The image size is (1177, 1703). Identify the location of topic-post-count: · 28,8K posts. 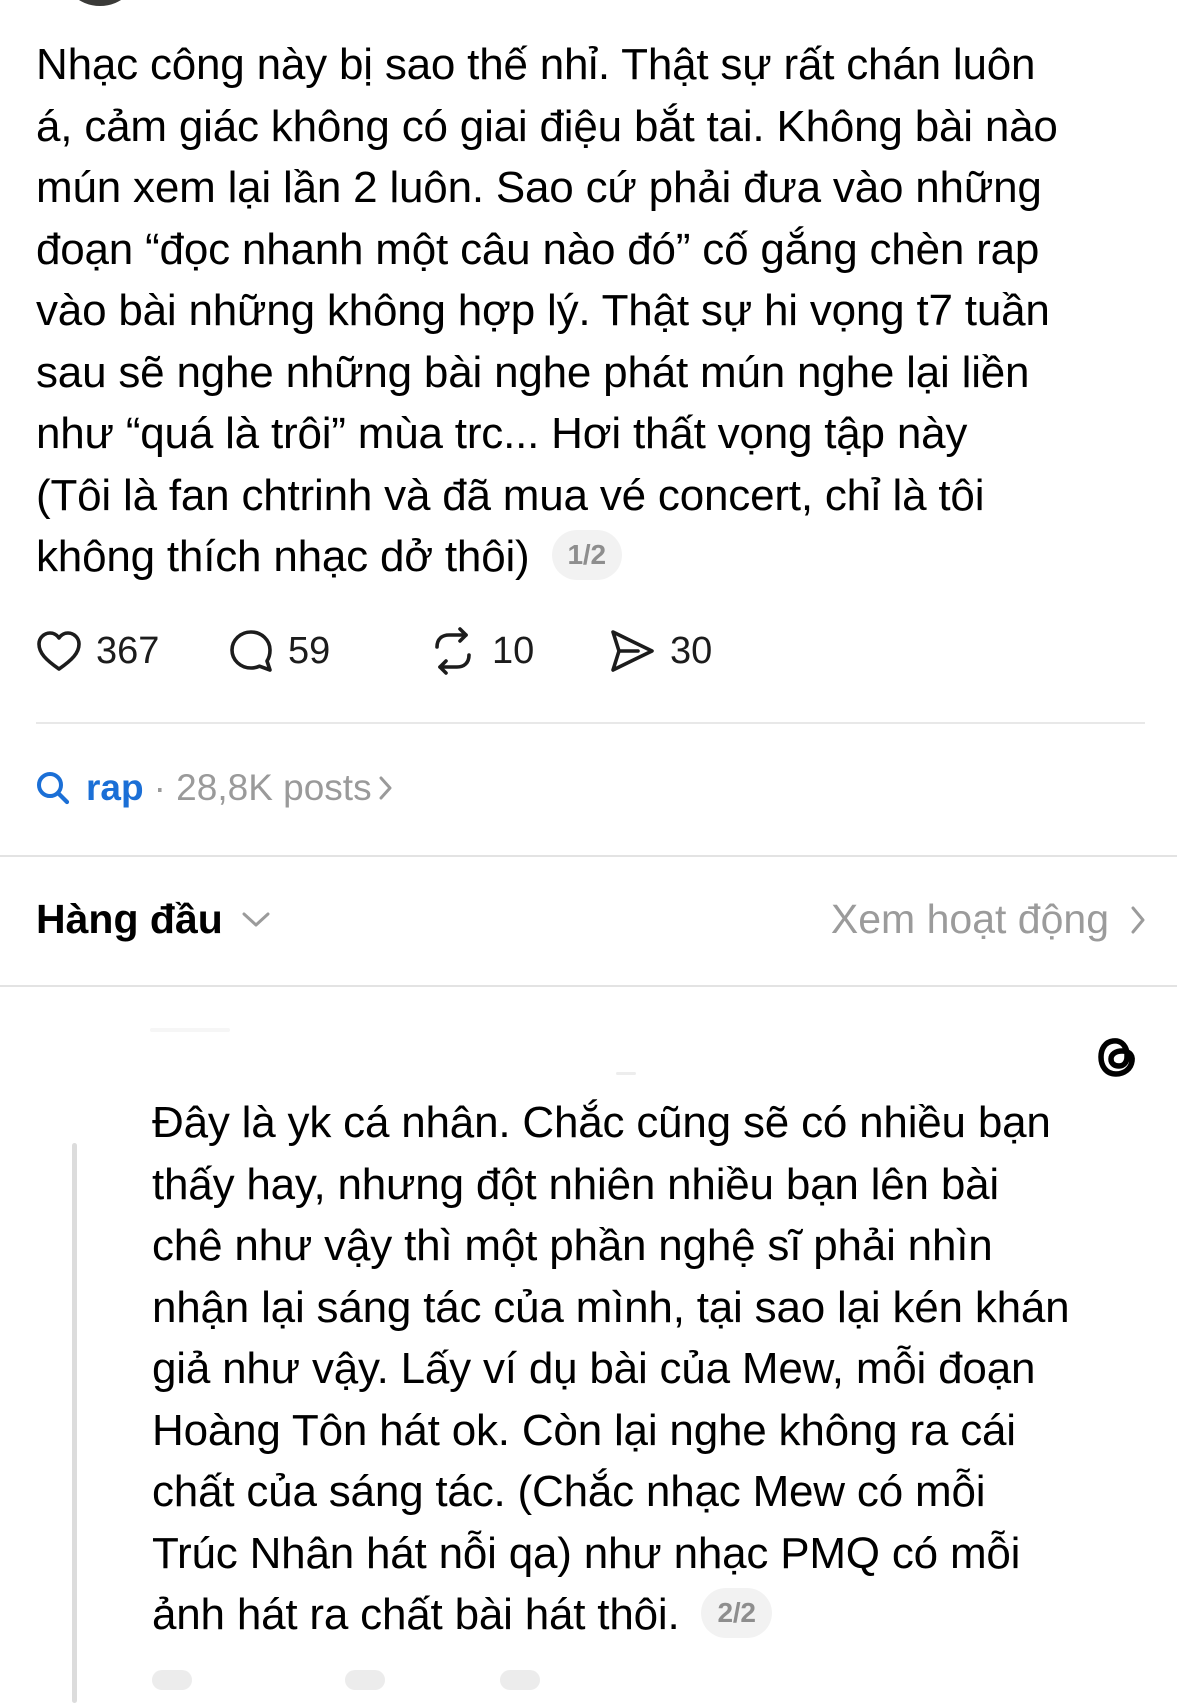
(262, 787).